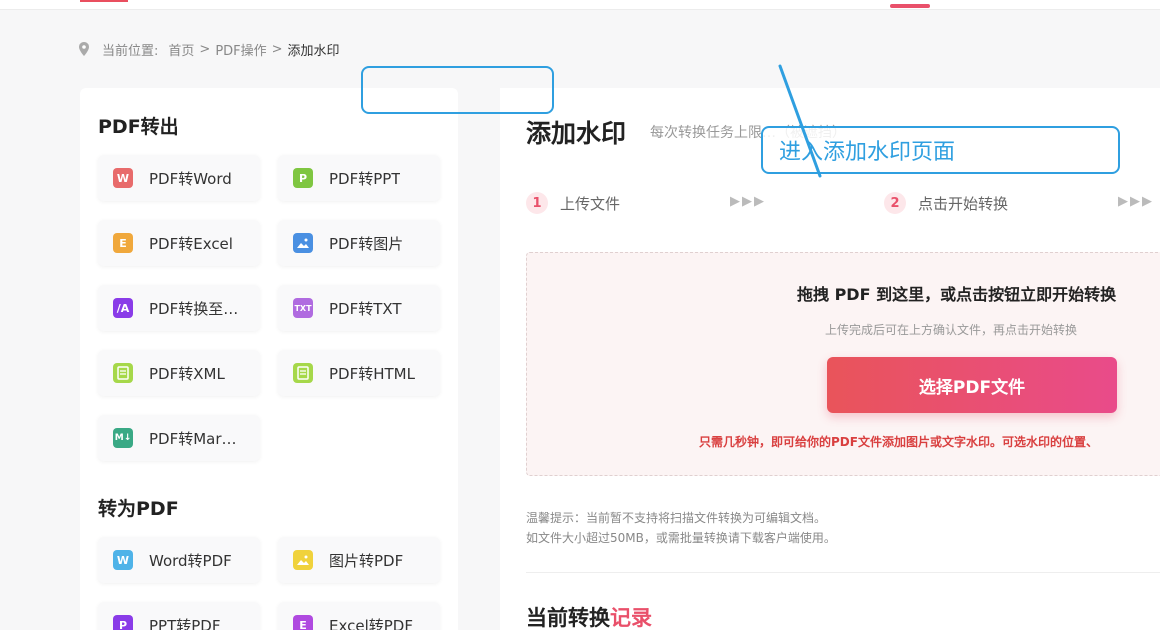 The width and height of the screenshot is (1160, 630). I want to click on records-title-text: 当前转换, so click(568, 618).